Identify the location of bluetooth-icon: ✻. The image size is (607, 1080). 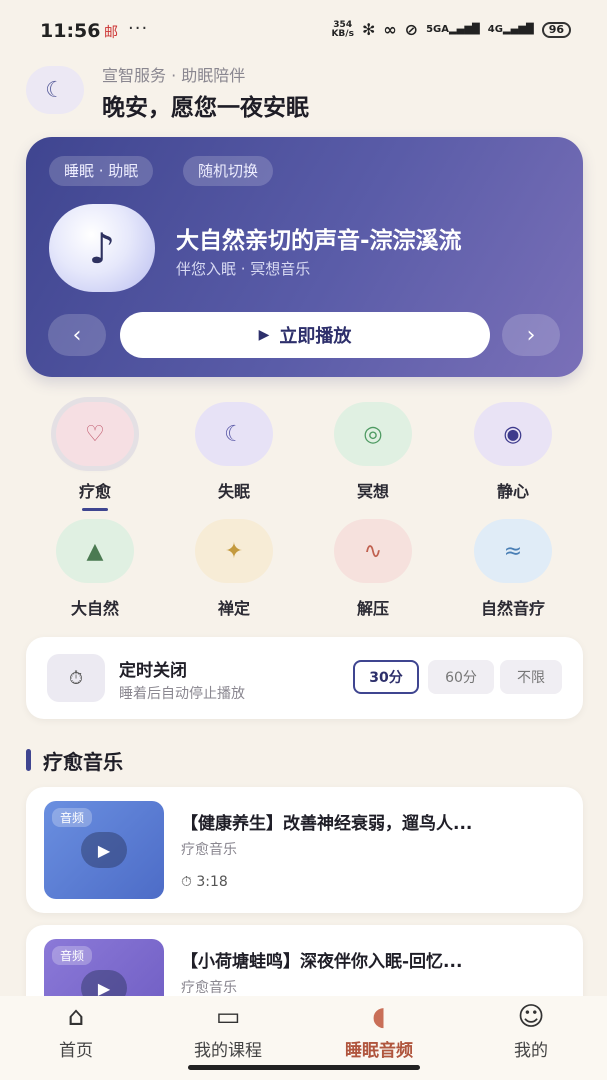
(368, 29).